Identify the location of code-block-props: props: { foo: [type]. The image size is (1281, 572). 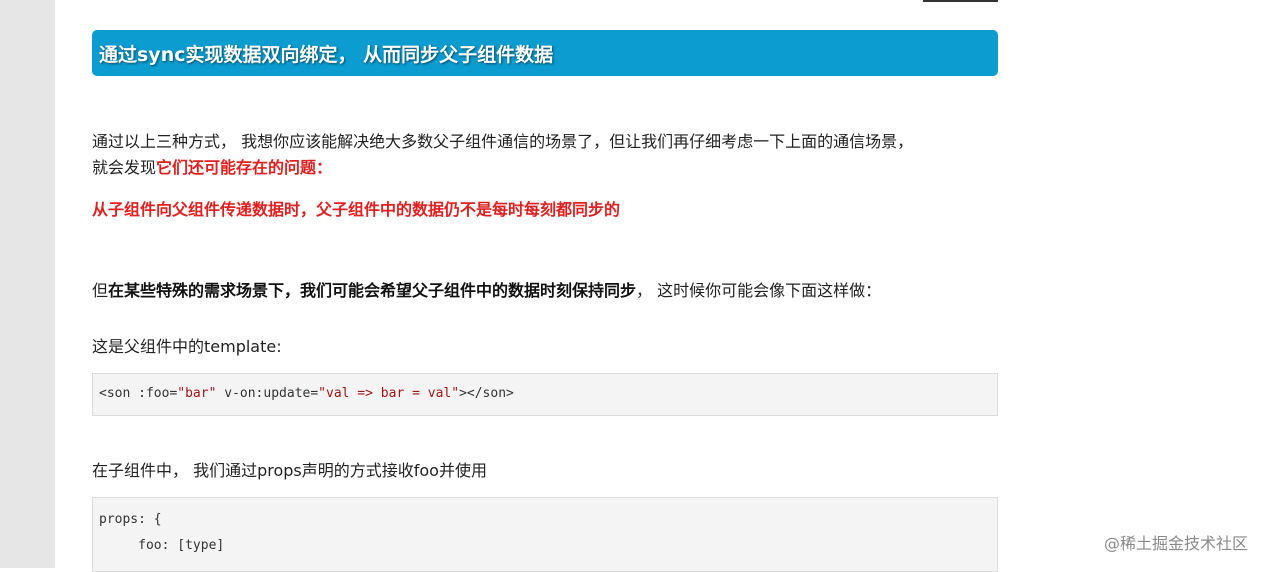
(545, 534).